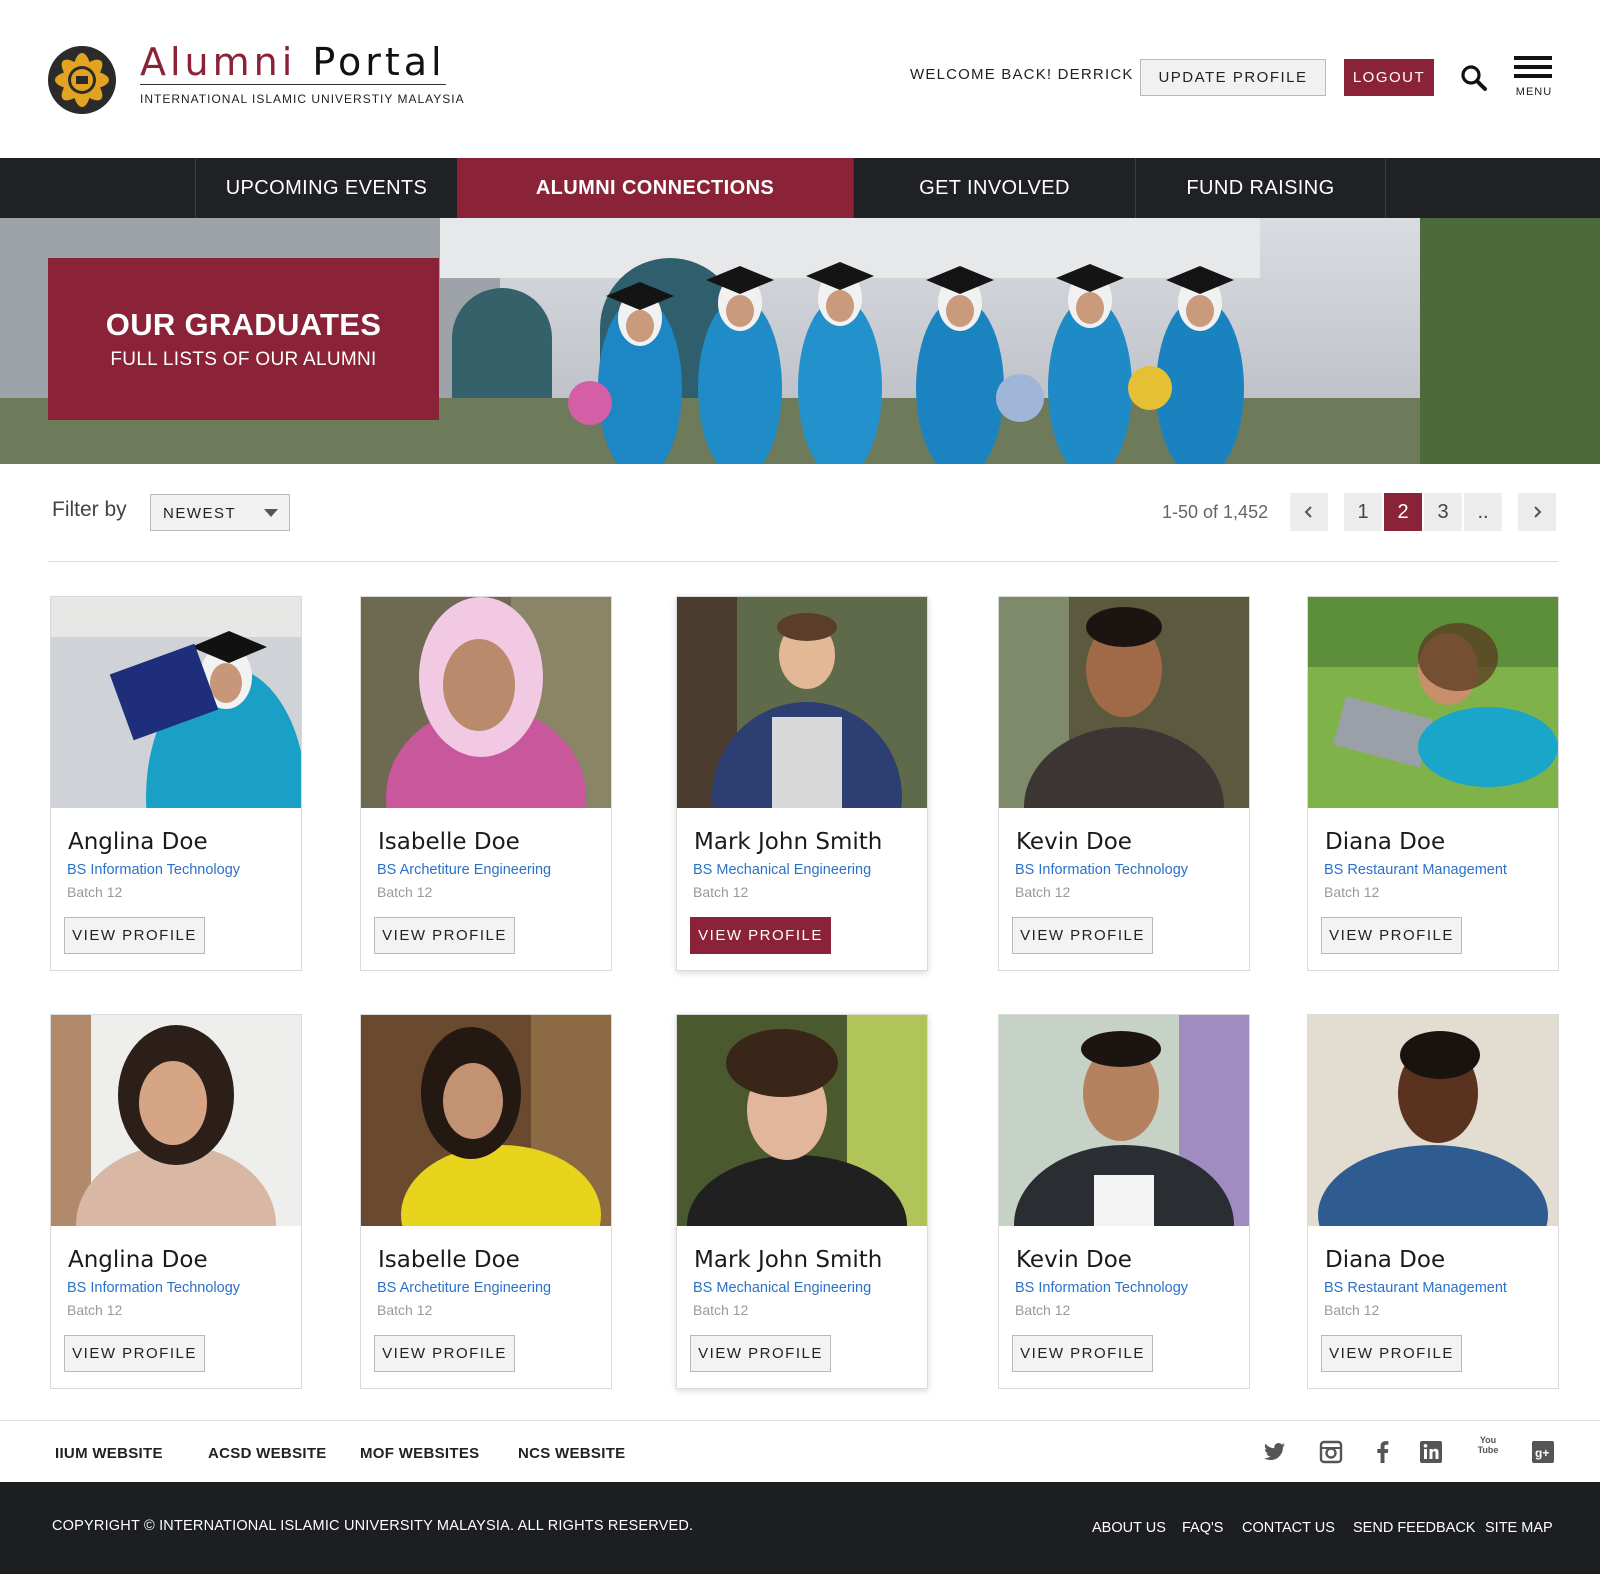 The height and width of the screenshot is (1574, 1600). I want to click on twitter-icon, so click(1275, 1452).